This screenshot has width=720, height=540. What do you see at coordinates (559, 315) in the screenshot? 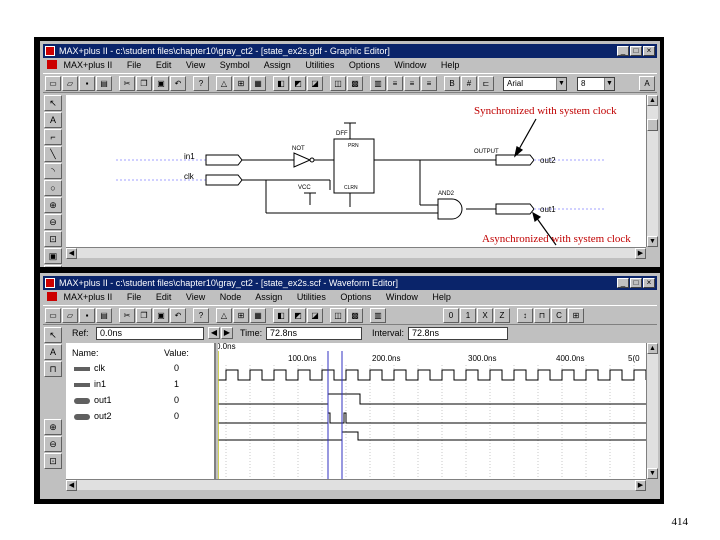
I see `overwrite-count-icon: C` at bounding box center [559, 315].